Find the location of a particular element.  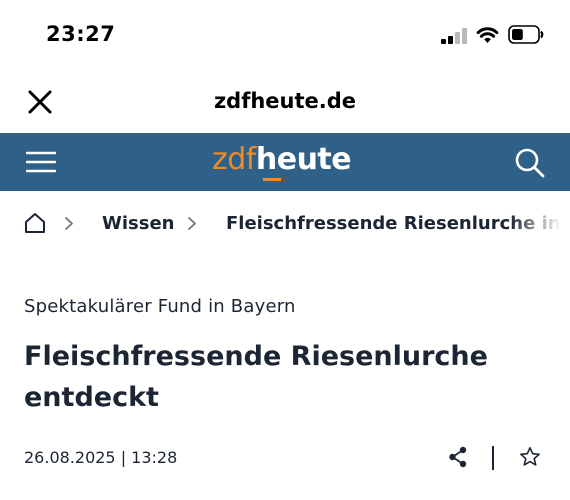

status-bar: 23:27 is located at coordinates (285, 36).